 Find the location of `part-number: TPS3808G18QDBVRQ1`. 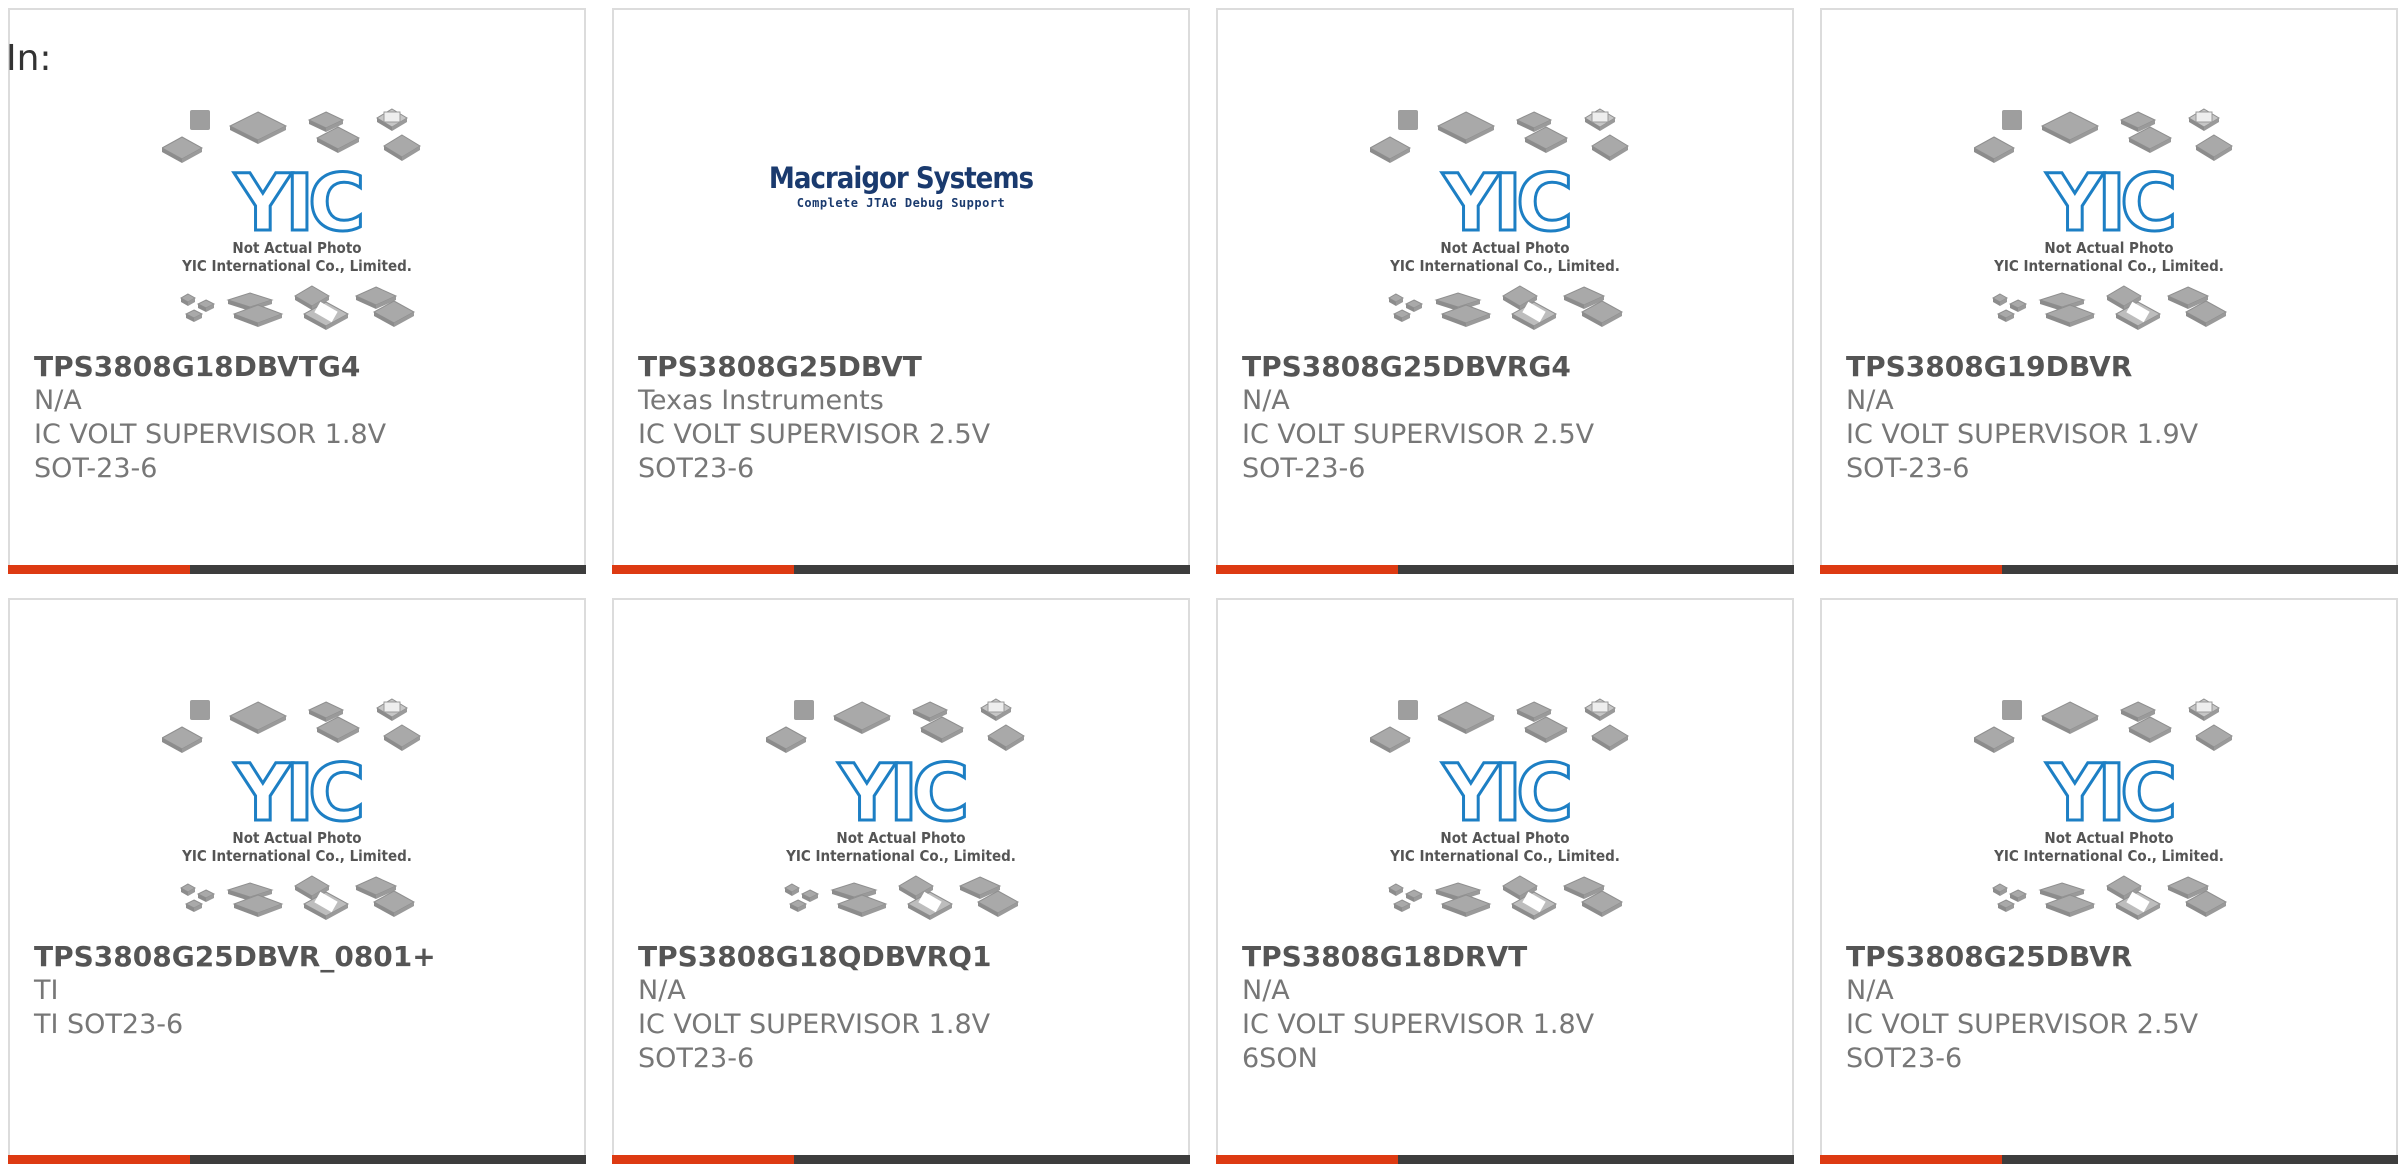

part-number: TPS3808G18QDBVRQ1 is located at coordinates (858, 957).